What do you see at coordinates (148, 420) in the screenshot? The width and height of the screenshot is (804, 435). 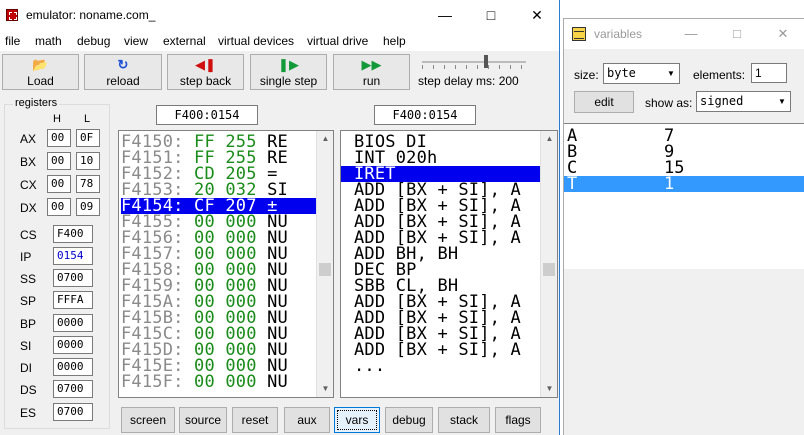 I see `screen-button: screen` at bounding box center [148, 420].